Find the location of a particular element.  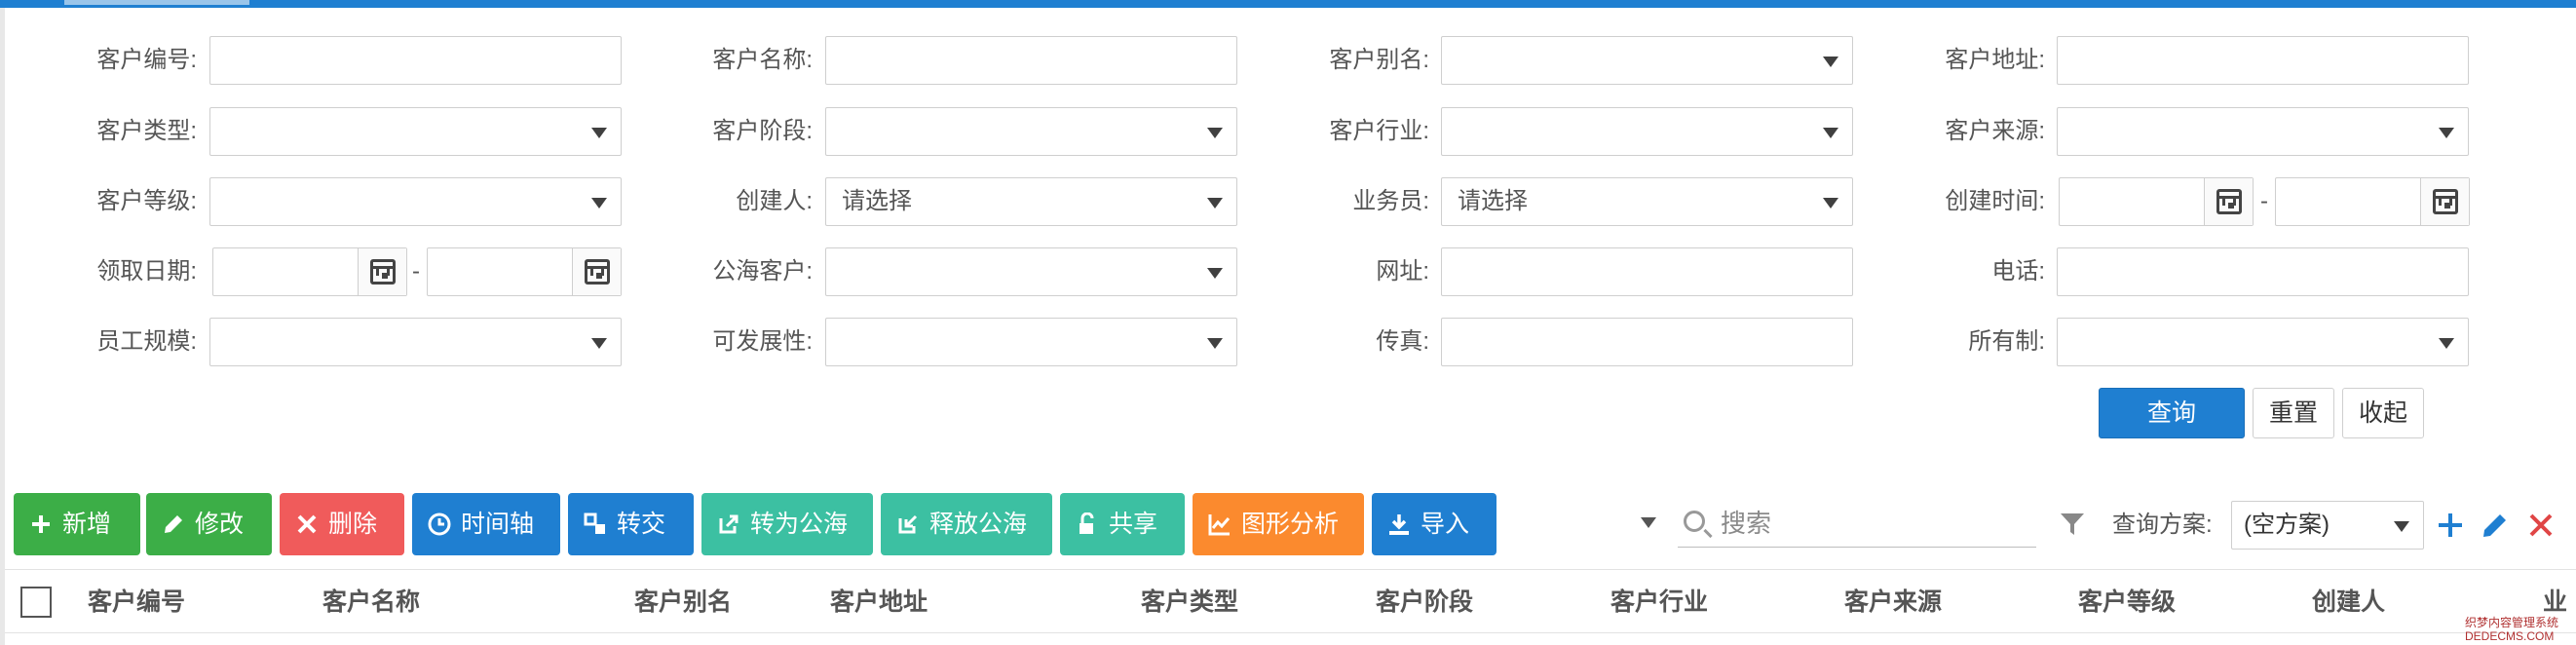

query-scheme-label: 查询方案: is located at coordinates (2162, 525).